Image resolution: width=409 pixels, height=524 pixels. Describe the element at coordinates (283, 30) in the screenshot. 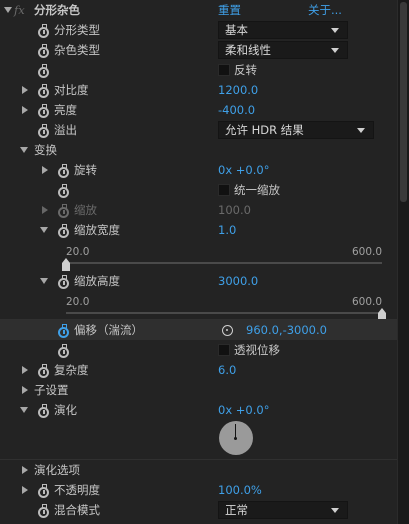

I see `fractal-type-dropdown: 基本` at that location.